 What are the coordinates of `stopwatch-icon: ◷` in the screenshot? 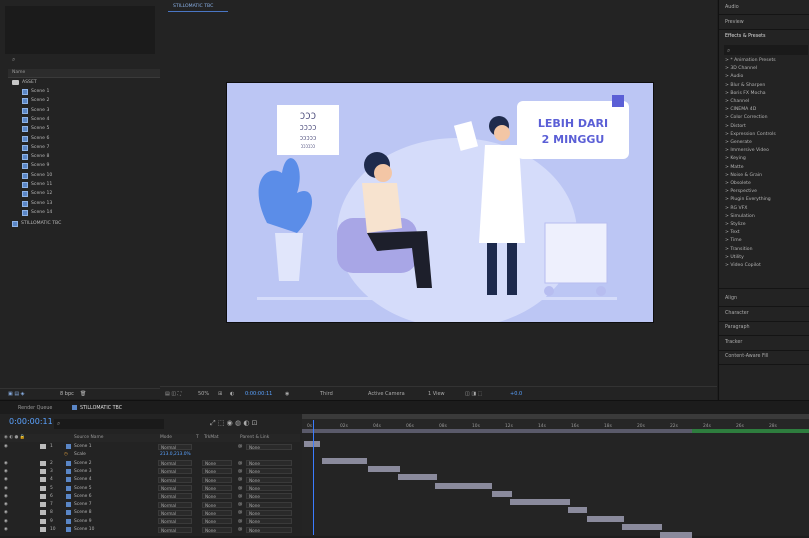 It's located at (66, 454).